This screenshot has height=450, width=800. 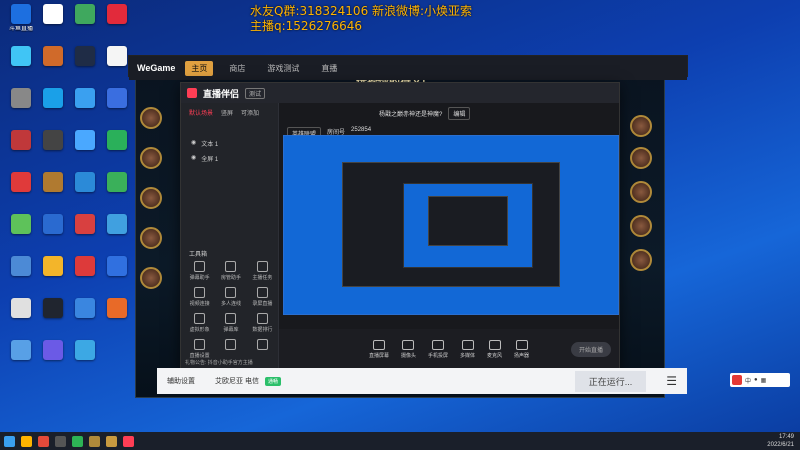 I want to click on tool-item: 录屏直播, so click(x=262, y=297).